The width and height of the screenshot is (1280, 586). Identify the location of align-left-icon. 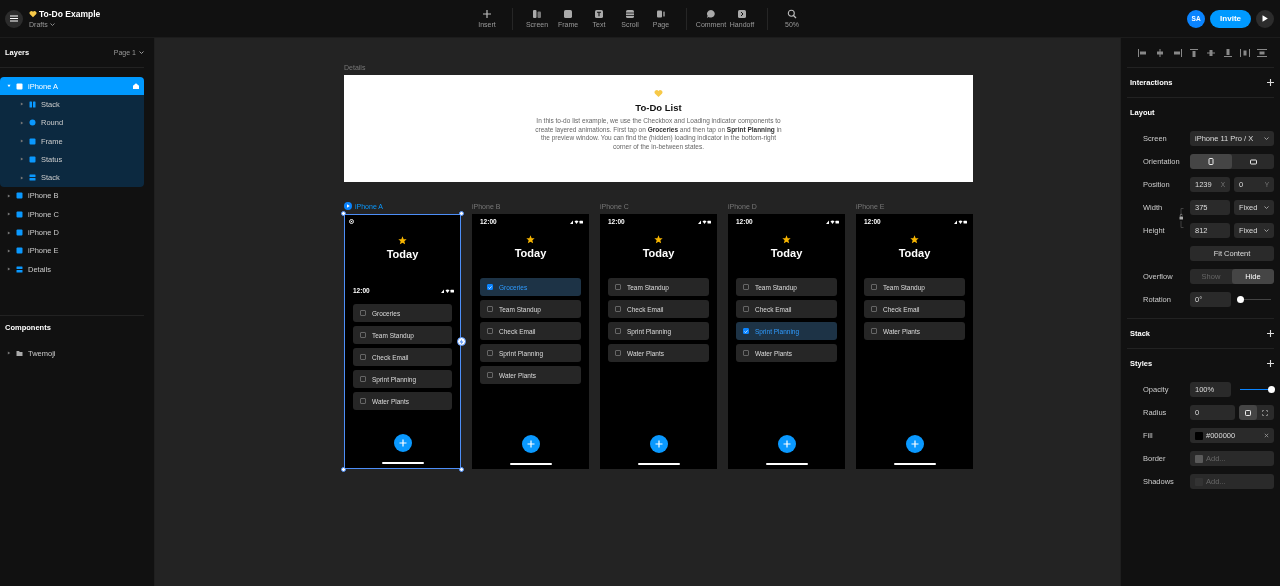
(1143, 52).